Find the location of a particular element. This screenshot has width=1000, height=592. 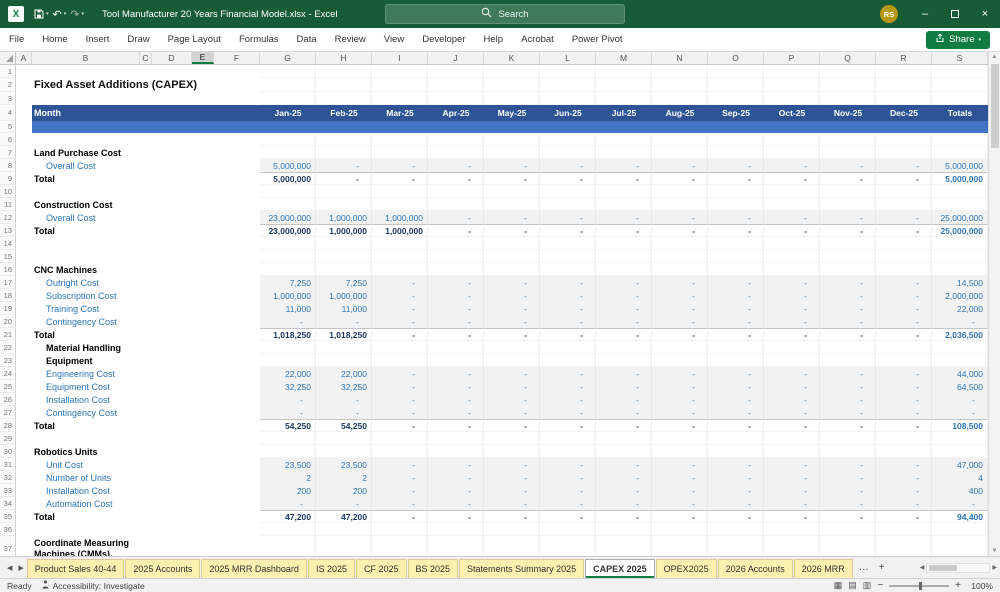

cell: 23,500 is located at coordinates (344, 464).